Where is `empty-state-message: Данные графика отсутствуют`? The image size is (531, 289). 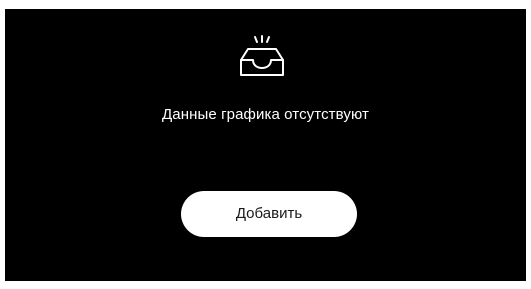 empty-state-message: Данные графика отсутствуют is located at coordinates (265, 114).